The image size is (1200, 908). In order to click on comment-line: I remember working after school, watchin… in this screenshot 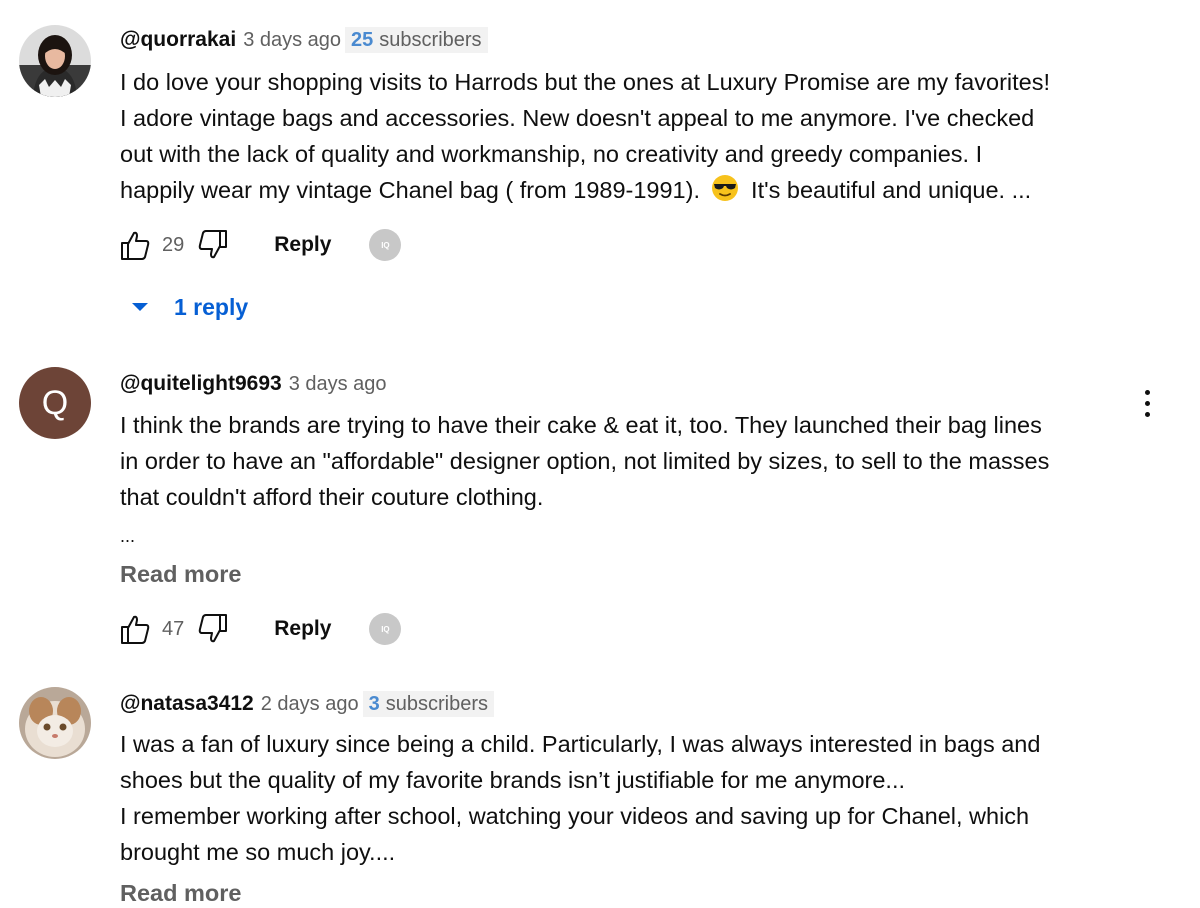, I will do `click(575, 816)`.